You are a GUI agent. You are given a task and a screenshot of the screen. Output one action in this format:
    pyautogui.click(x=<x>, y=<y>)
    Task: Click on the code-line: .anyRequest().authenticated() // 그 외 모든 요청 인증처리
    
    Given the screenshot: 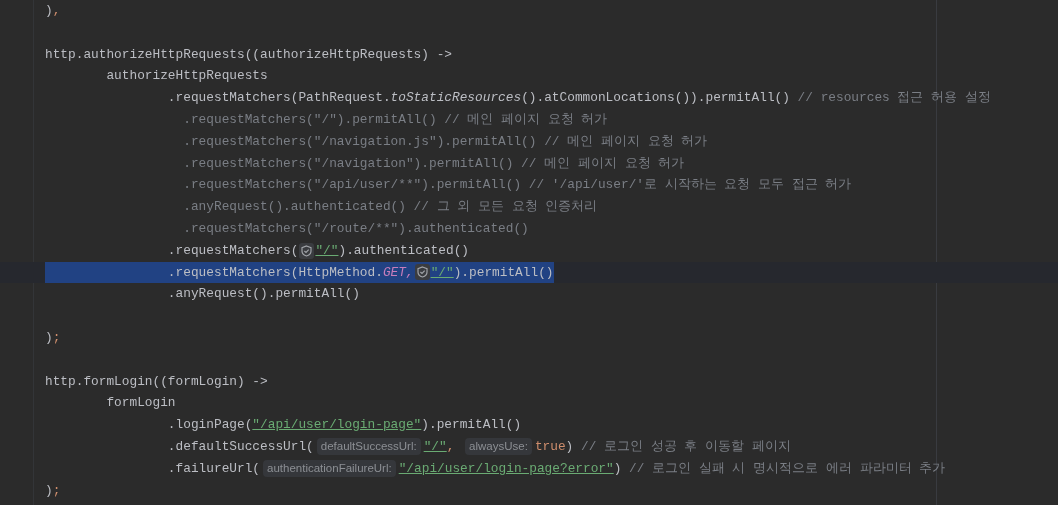 What is the action you would take?
    pyautogui.click(x=390, y=207)
    